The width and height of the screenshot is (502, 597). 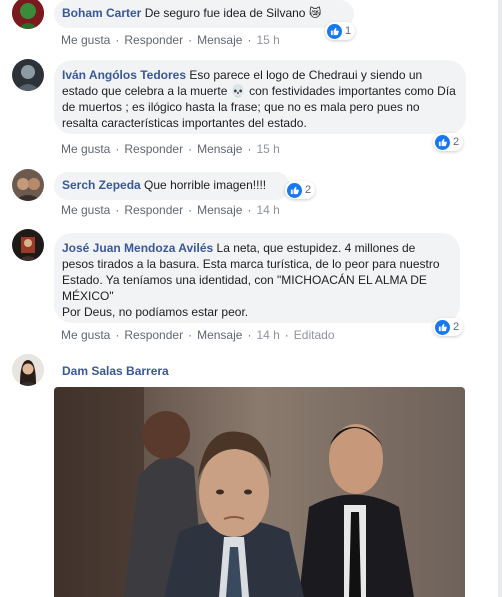 What do you see at coordinates (137, 248) in the screenshot?
I see `comment-author: José Juan Mendoza Avilés` at bounding box center [137, 248].